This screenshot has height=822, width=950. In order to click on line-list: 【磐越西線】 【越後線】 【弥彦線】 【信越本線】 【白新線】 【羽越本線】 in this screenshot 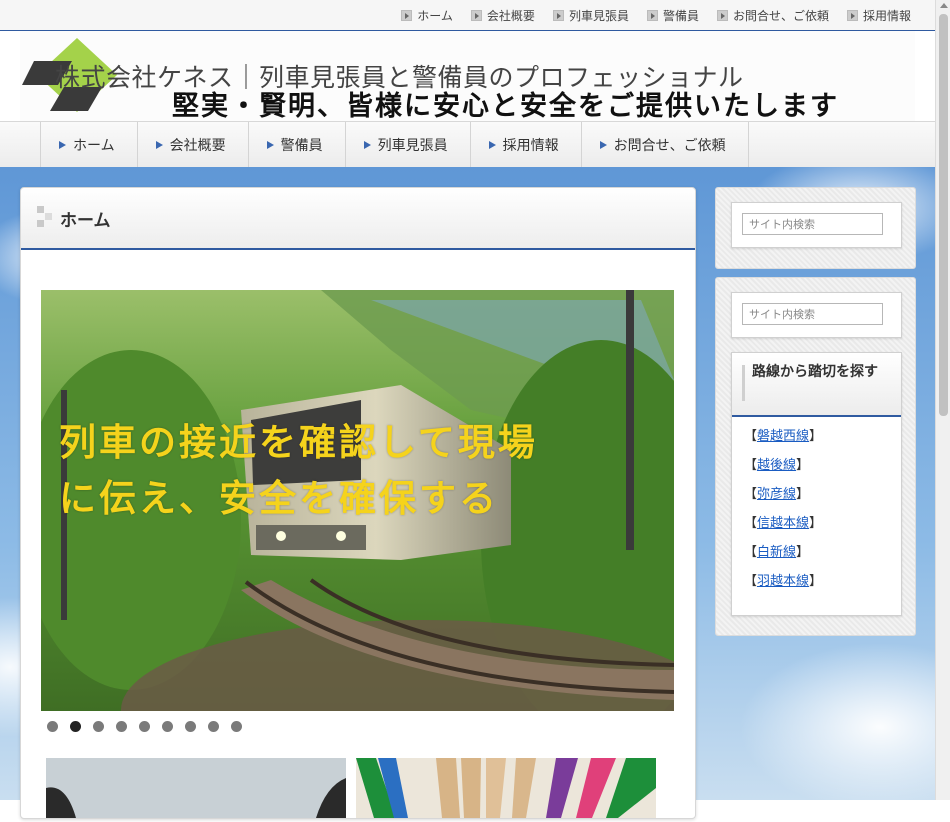, I will do `click(816, 509)`.